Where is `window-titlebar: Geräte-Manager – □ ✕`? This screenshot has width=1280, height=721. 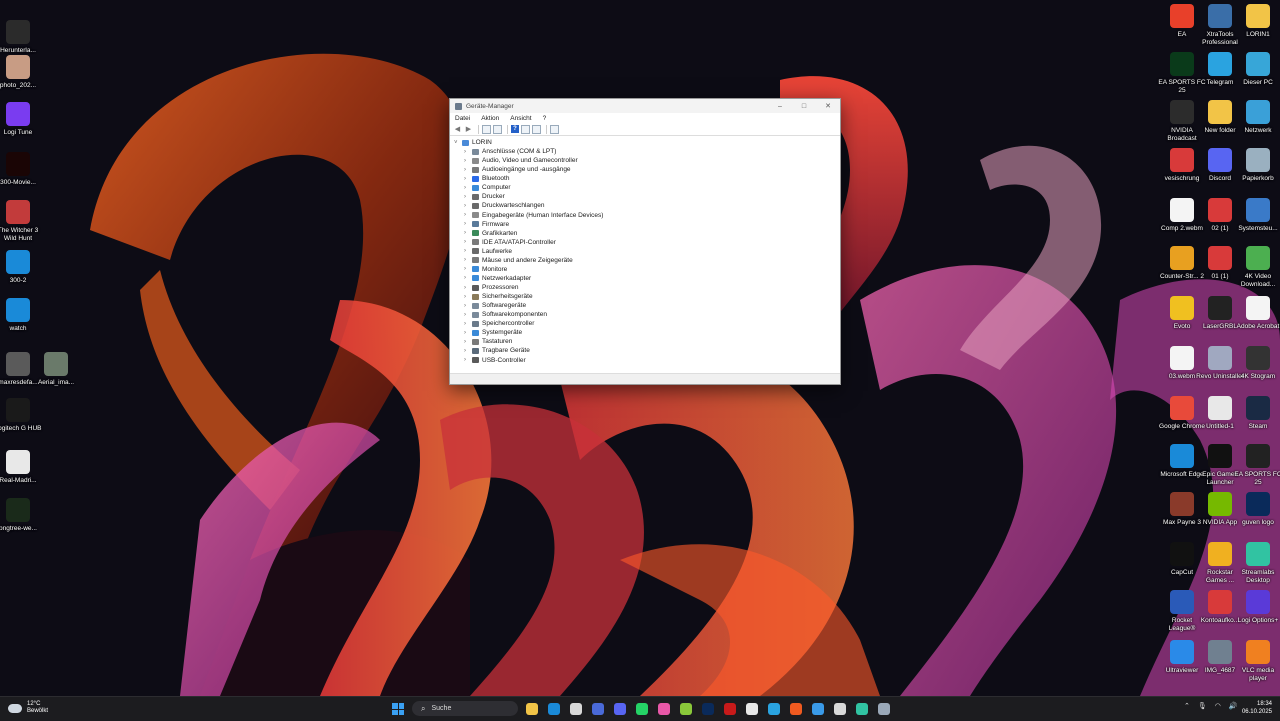 window-titlebar: Geräte-Manager – □ ✕ is located at coordinates (645, 106).